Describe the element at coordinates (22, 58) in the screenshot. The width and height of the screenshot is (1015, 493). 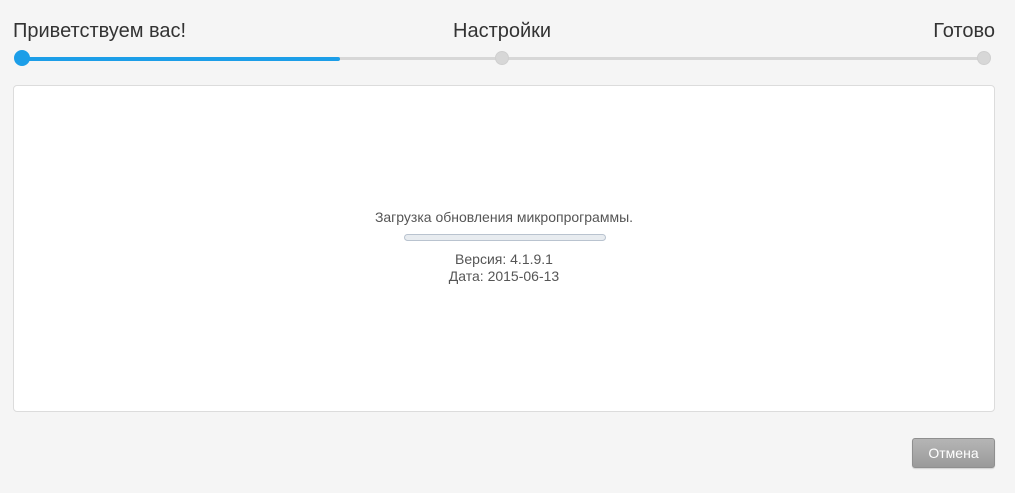
I see `step-welcome-dot` at that location.